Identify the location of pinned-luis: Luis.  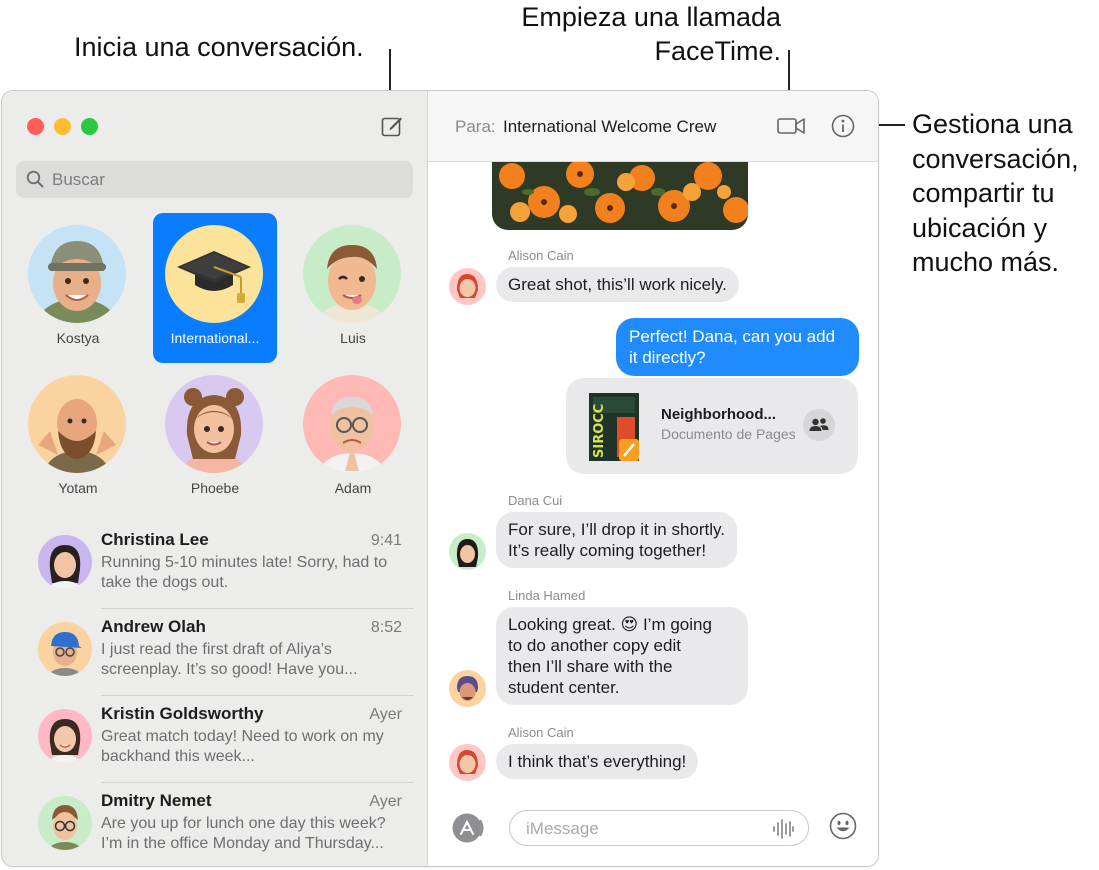
(353, 288).